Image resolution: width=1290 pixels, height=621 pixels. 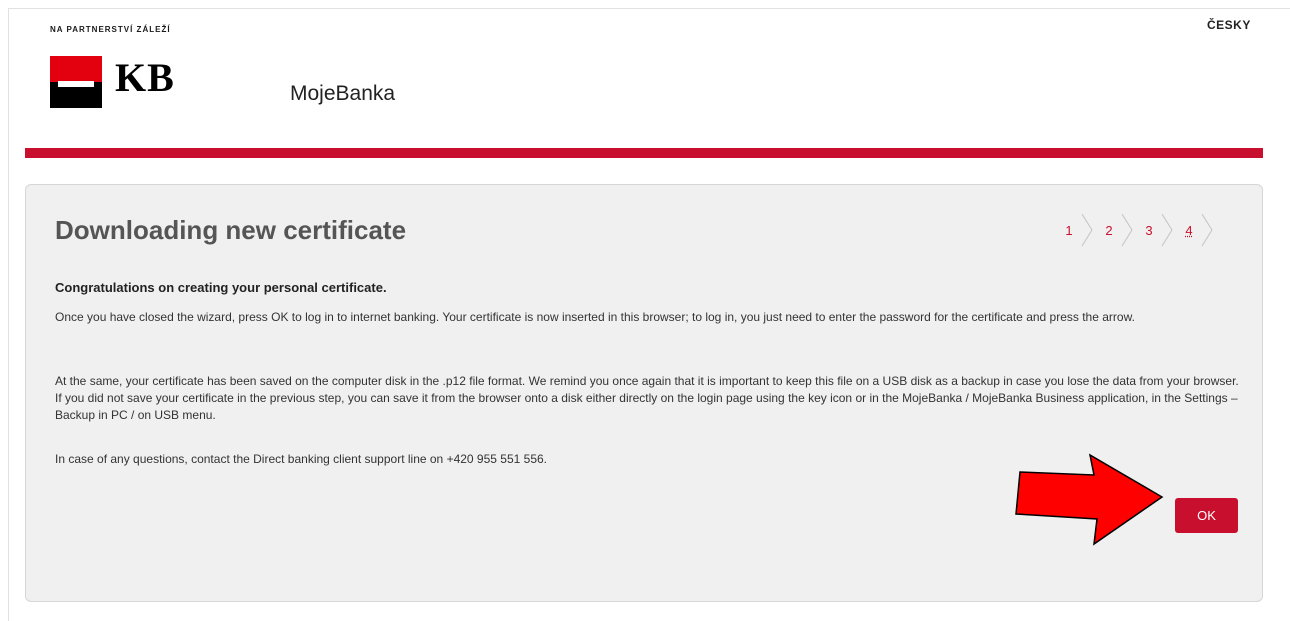 I want to click on wizard-step-2: 2, so click(x=1121, y=230).